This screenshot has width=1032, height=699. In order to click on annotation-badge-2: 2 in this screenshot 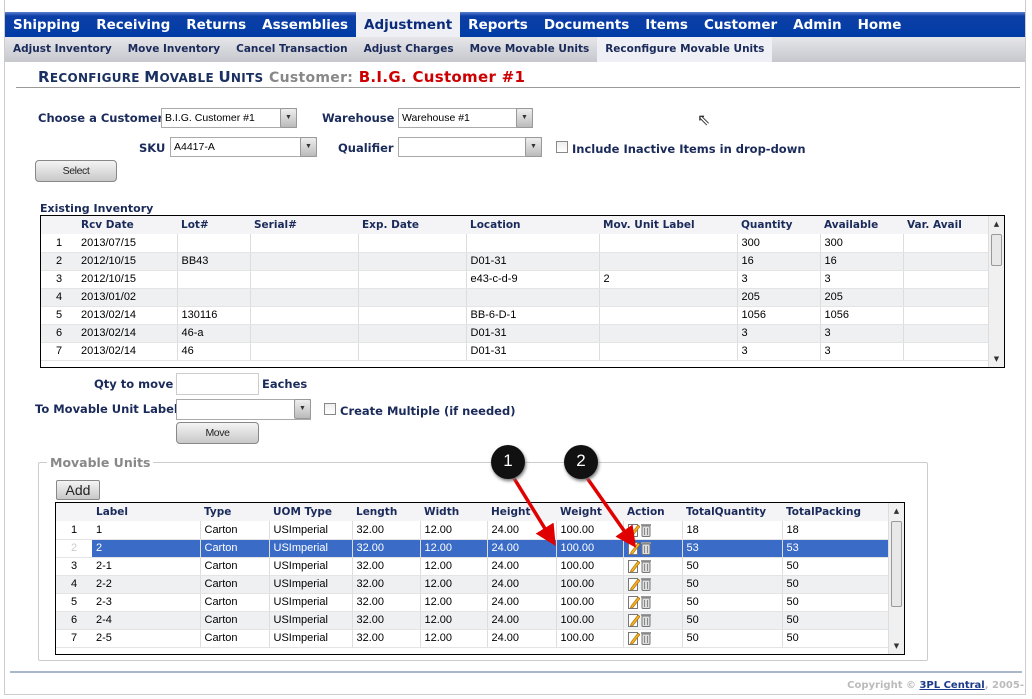, I will do `click(581, 462)`.